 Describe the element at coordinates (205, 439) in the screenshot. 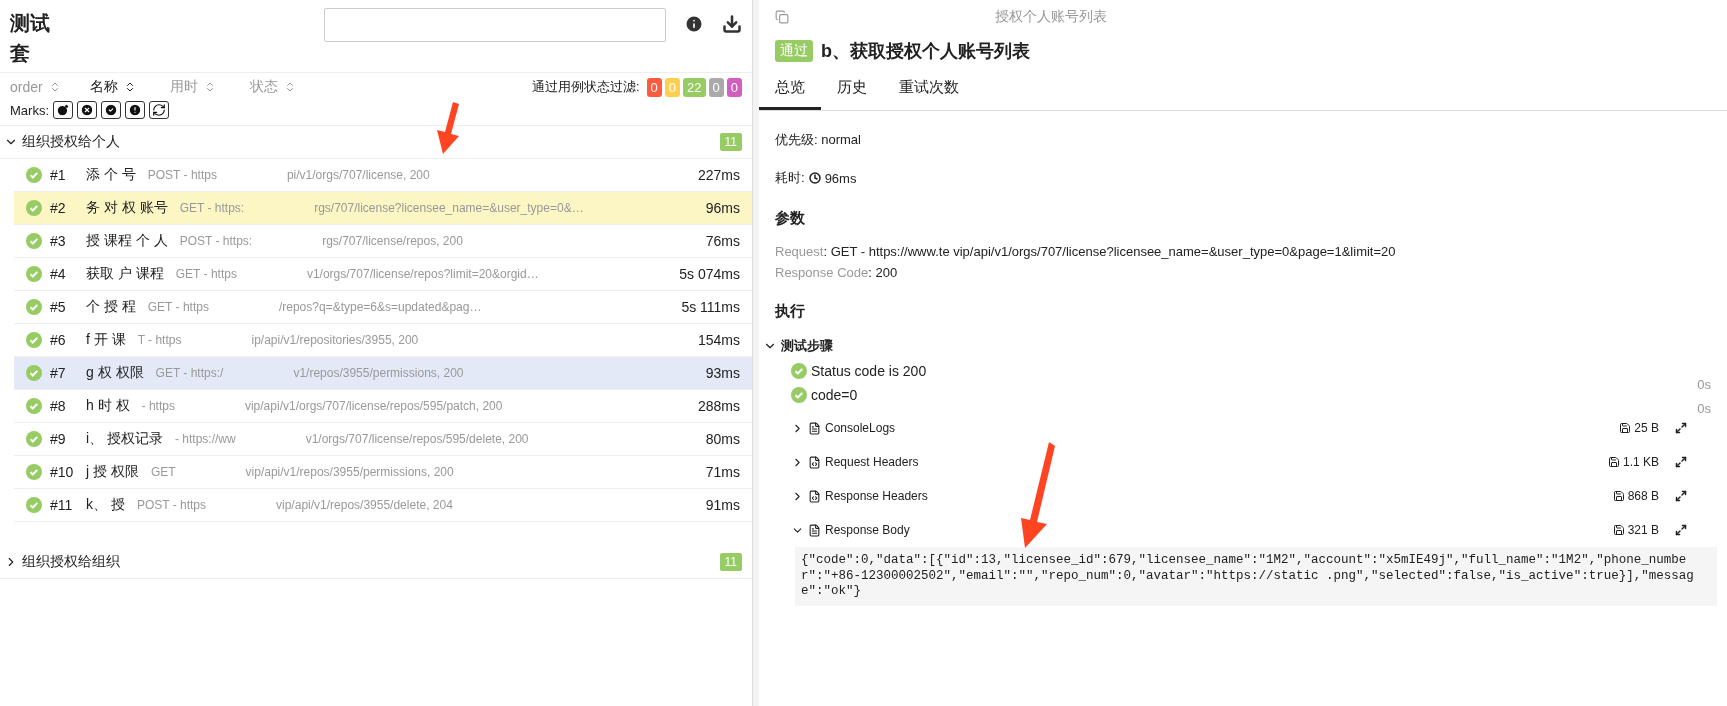

I see `request-method: - https://ww` at that location.